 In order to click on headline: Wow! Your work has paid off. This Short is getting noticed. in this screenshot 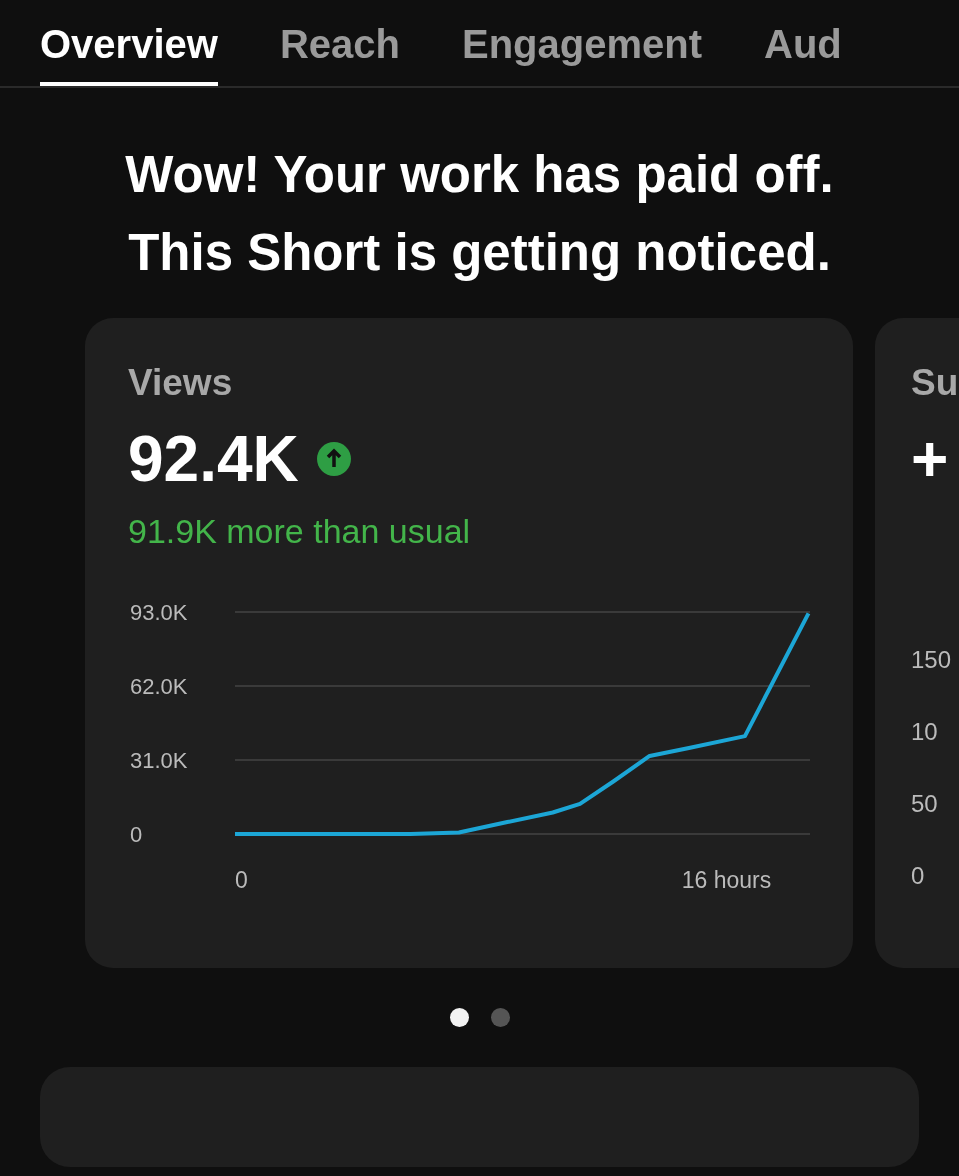, I will do `click(479, 214)`.